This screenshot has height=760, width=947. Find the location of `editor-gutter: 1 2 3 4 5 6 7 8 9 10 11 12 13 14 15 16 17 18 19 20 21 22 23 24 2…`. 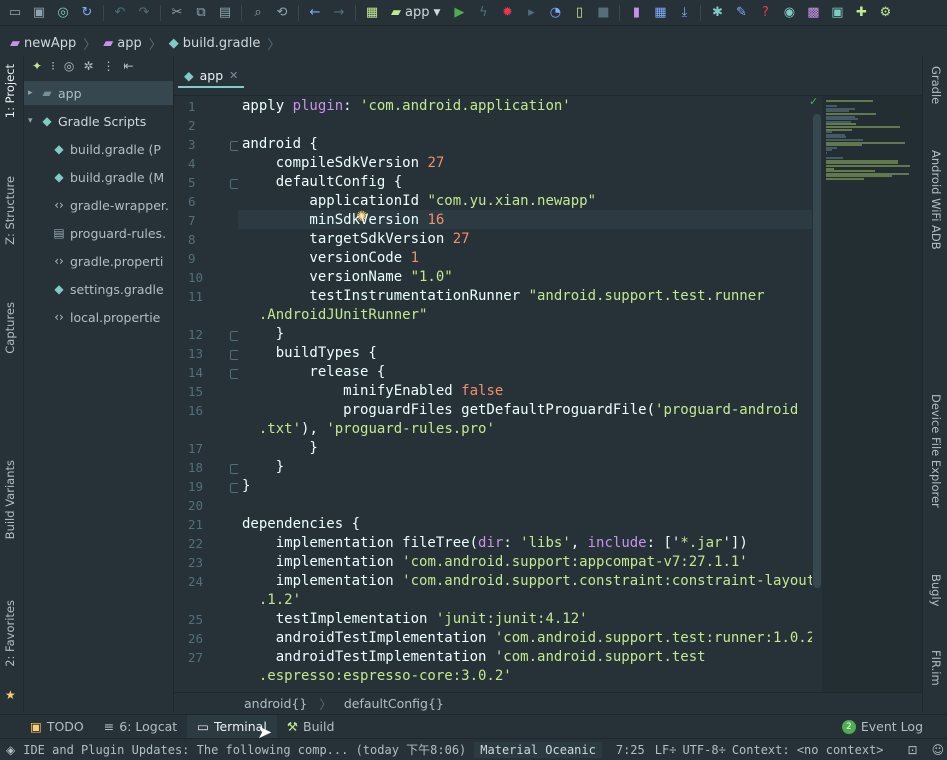

editor-gutter: 1 2 3 4 5 6 7 8 9 10 11 12 13 14 15 16 17 18 19 20 21 22 23 24 2… is located at coordinates (207, 394).